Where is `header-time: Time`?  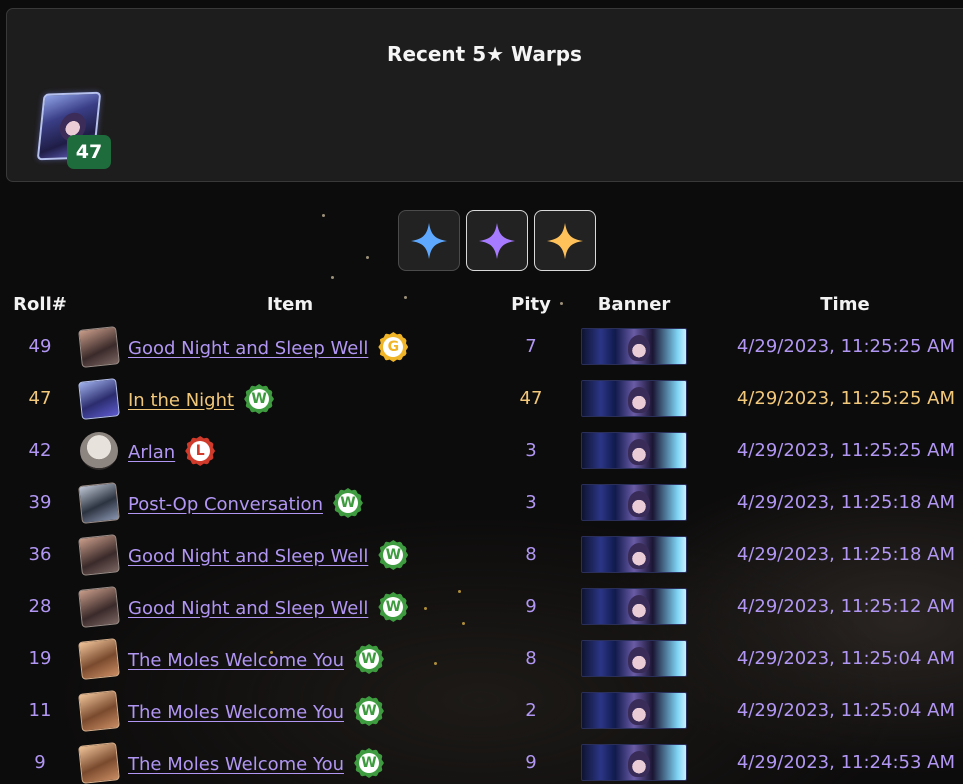 header-time: Time is located at coordinates (845, 304).